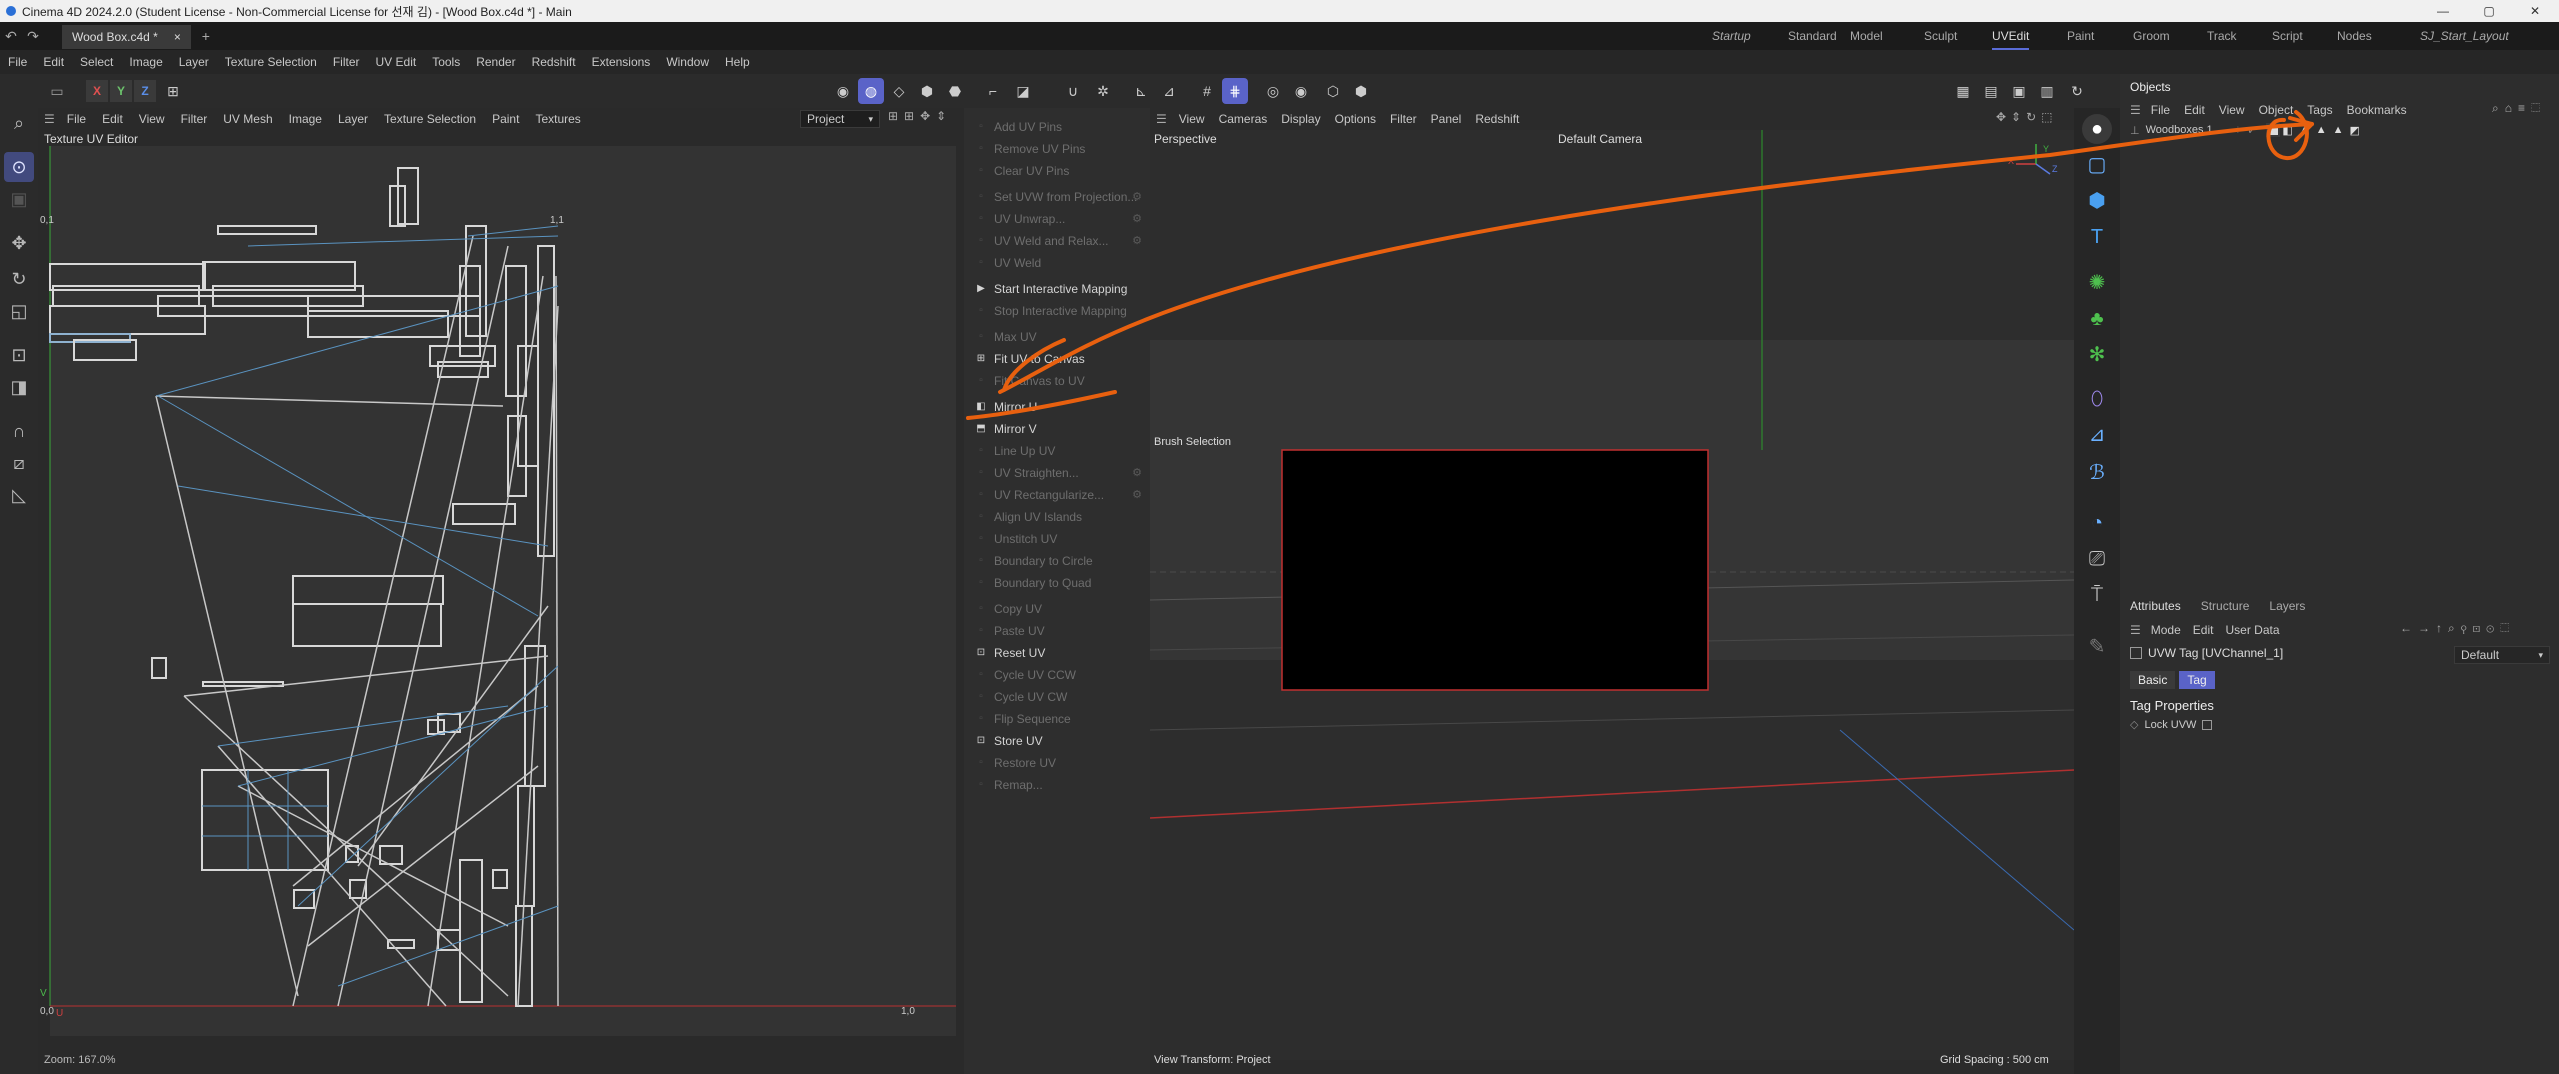 This screenshot has height=1074, width=2559. What do you see at coordinates (1497, 119) in the screenshot?
I see `viewport-menu-redshift: Redshift` at bounding box center [1497, 119].